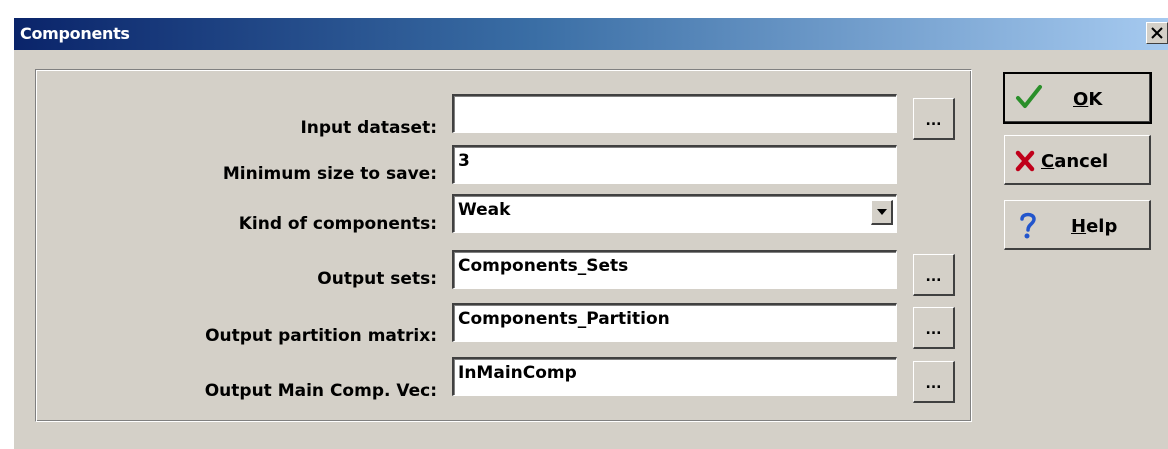  What do you see at coordinates (321, 336) in the screenshot?
I see `output-partition-label: Output partition matrix:` at bounding box center [321, 336].